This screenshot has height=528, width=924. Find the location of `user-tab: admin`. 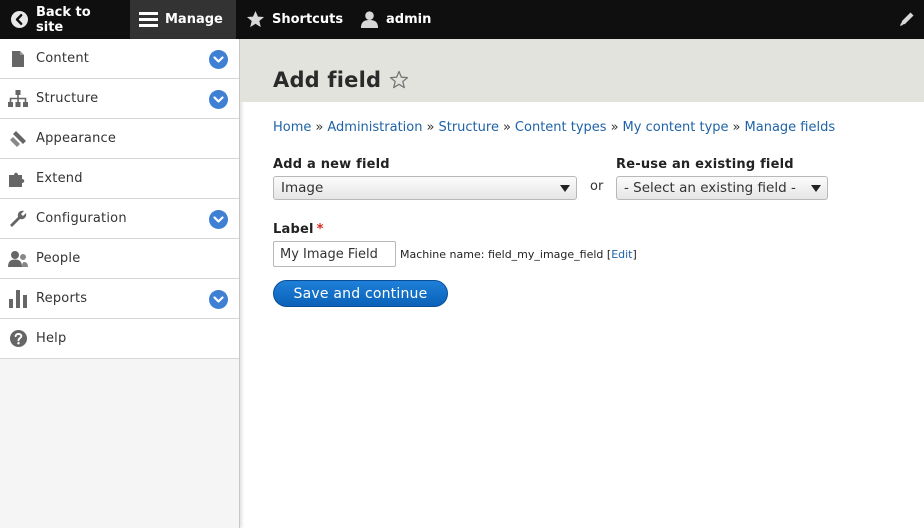

user-tab: admin is located at coordinates (405, 19).